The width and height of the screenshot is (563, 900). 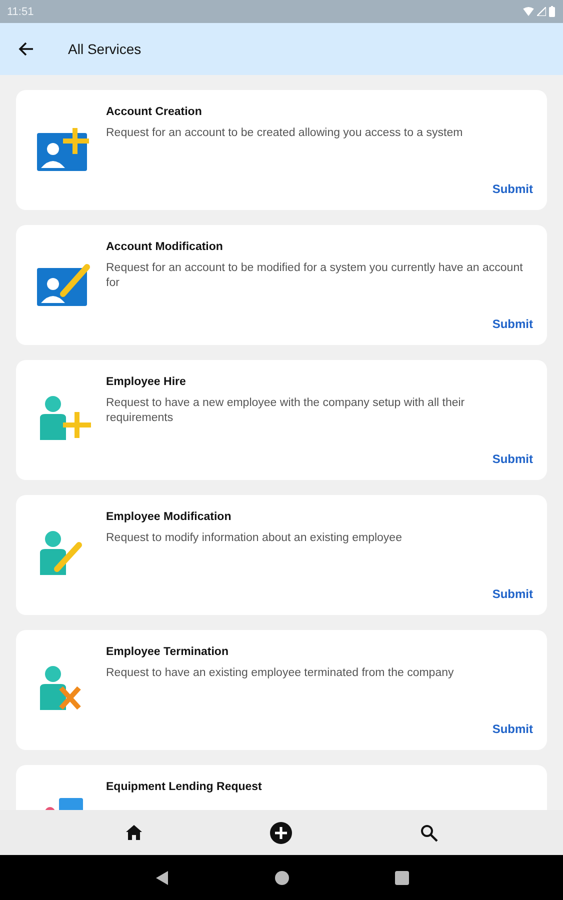 What do you see at coordinates (105, 49) in the screenshot?
I see `page-title: All Services` at bounding box center [105, 49].